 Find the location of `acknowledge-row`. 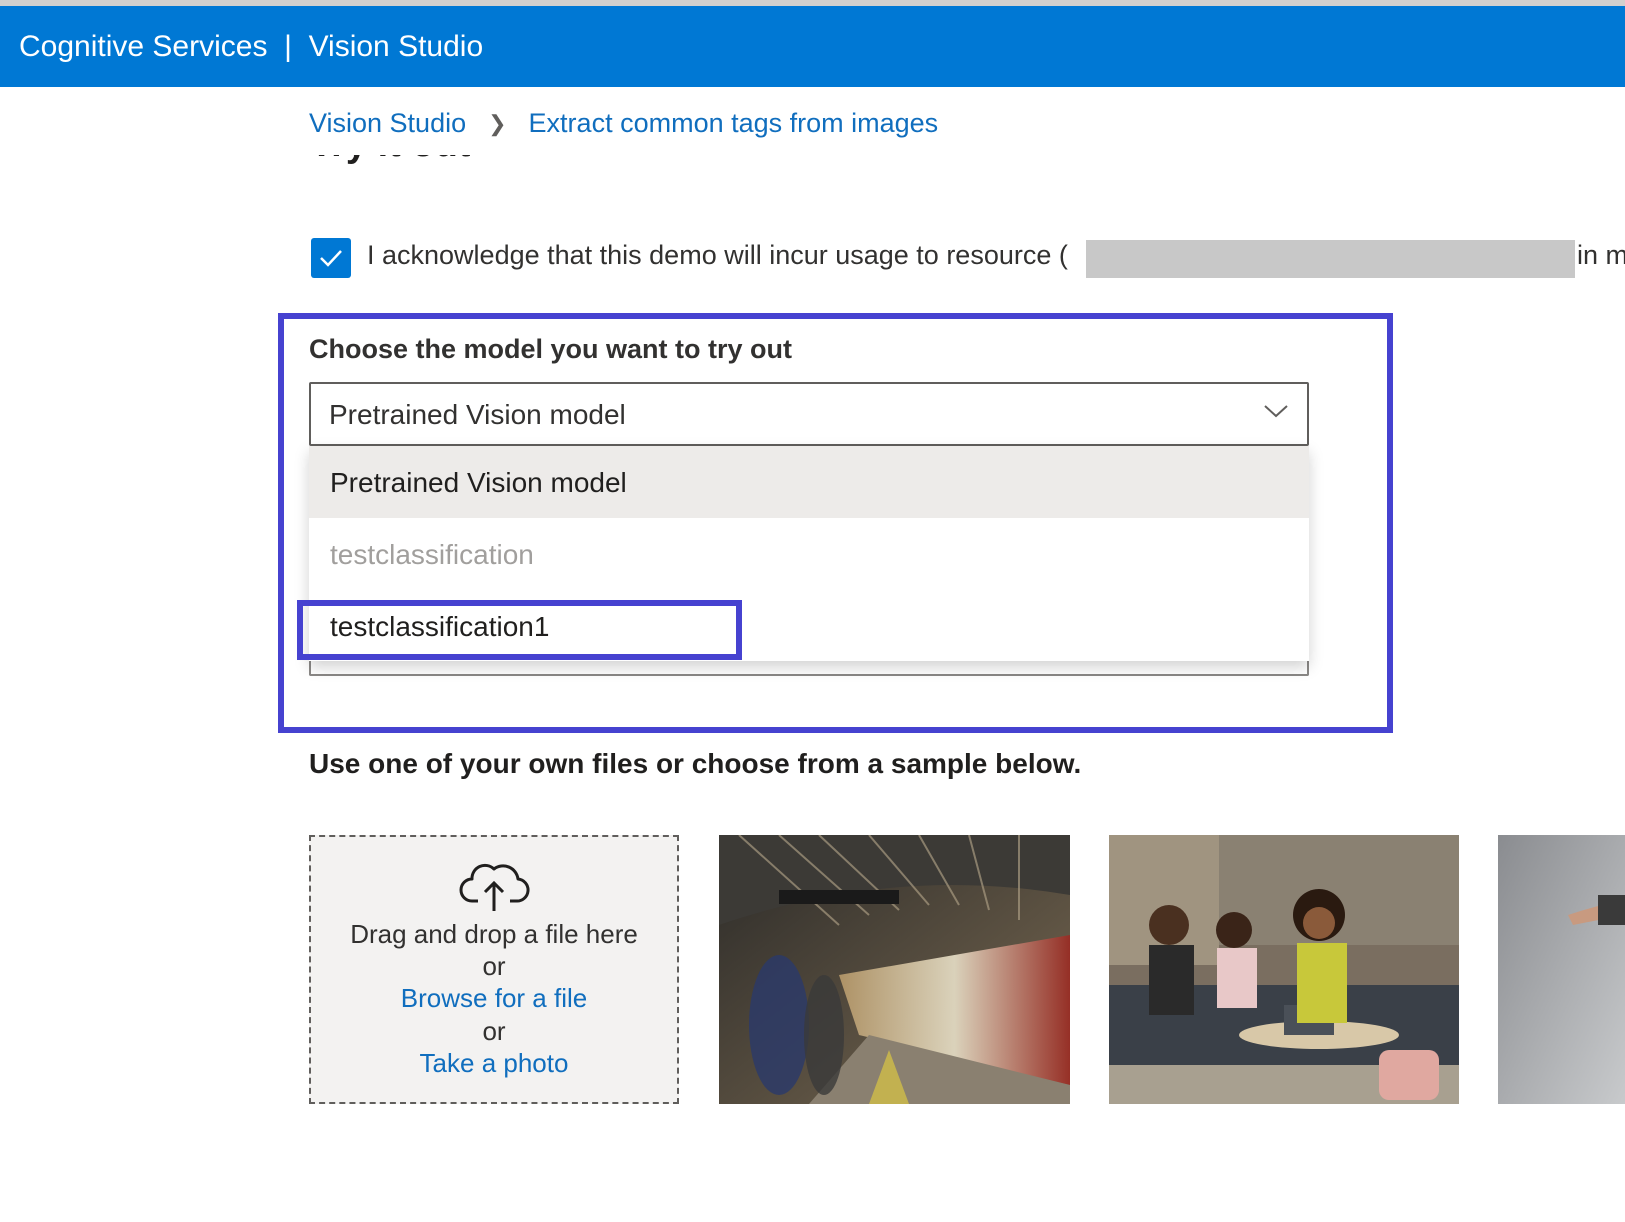

acknowledge-row is located at coordinates (331, 258).